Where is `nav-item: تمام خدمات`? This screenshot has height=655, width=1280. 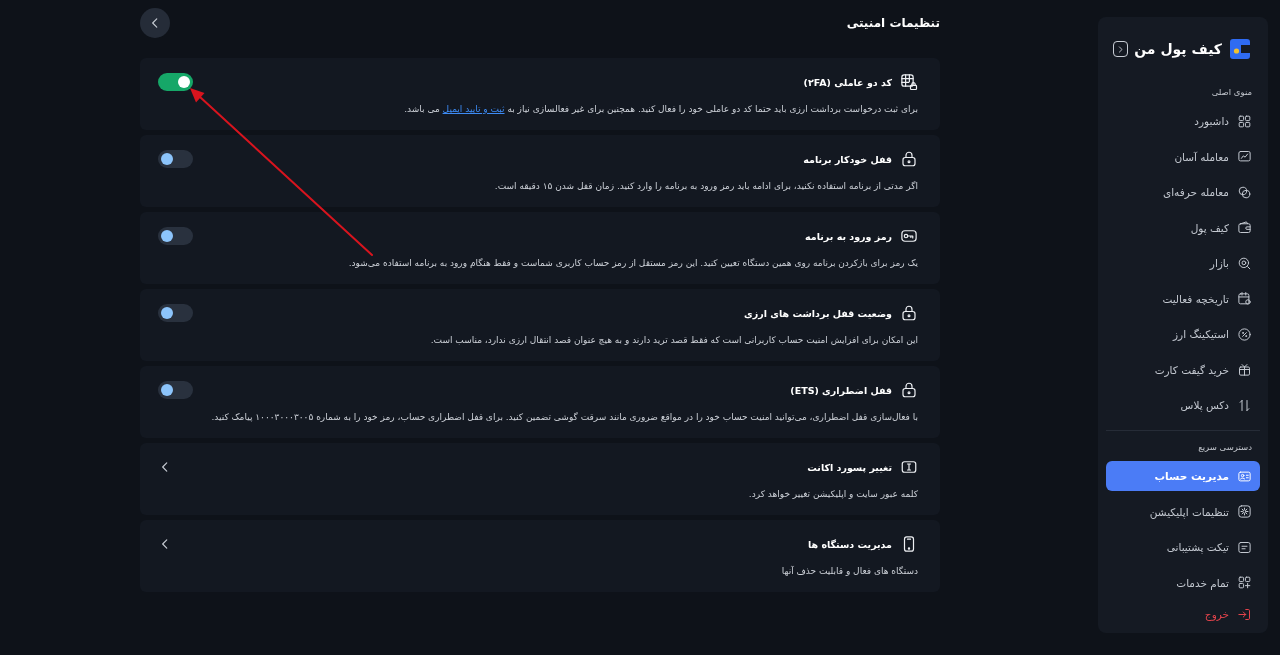 nav-item: تمام خدمات is located at coordinates (1183, 582).